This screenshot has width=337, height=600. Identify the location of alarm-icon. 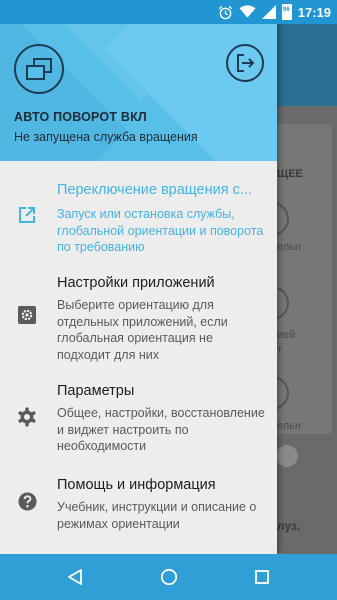
(225, 12).